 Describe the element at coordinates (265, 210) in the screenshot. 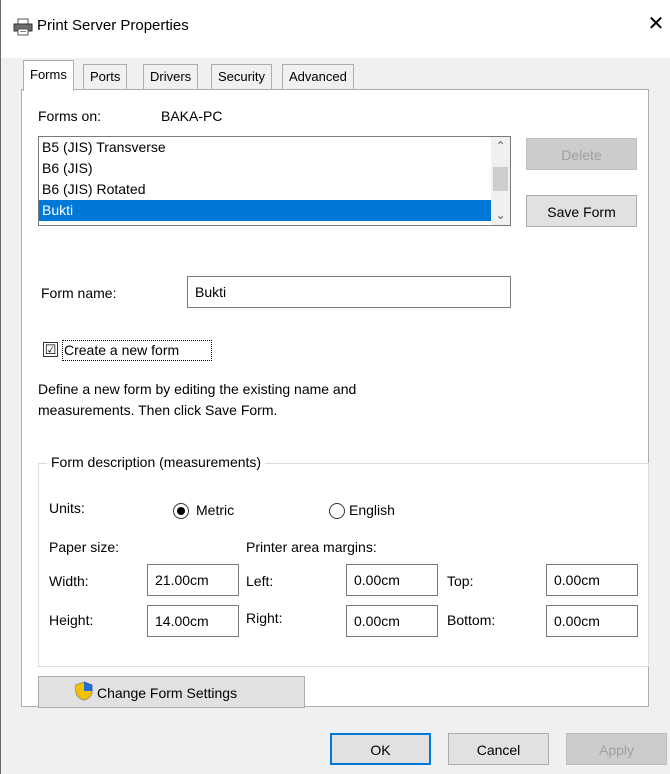

I see `list-item-selected: Bukti` at that location.